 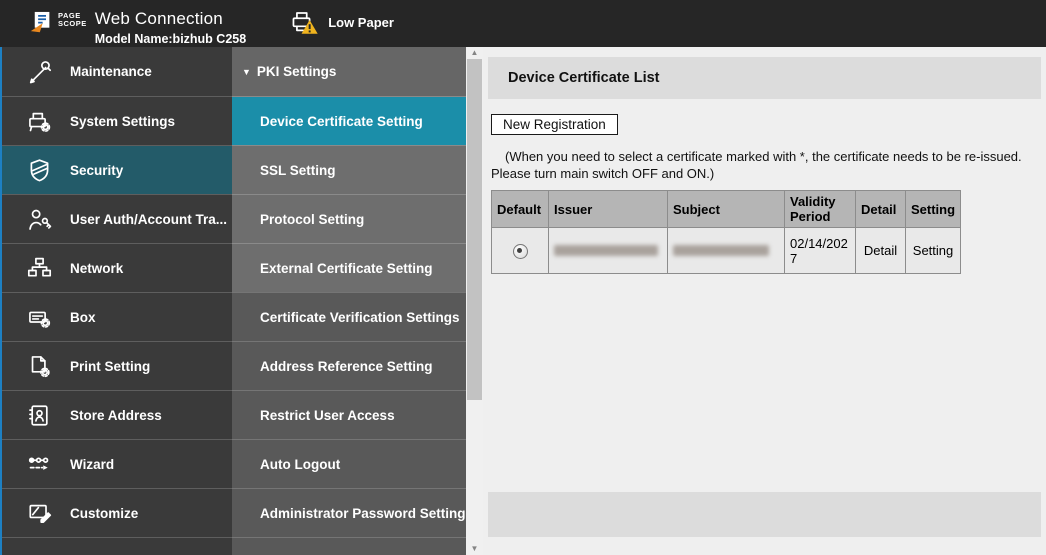 I want to click on logo-line2: SCOPE, so click(x=72, y=23).